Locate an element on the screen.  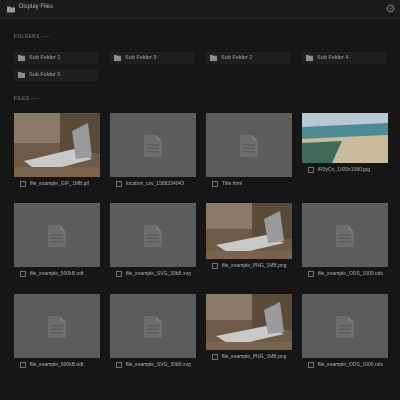
file-caption: location_csv_1588334043 is located at coordinates (153, 184).